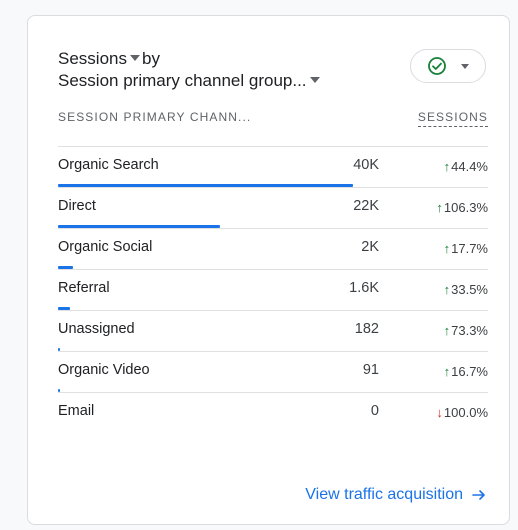 The height and width of the screenshot is (530, 518). Describe the element at coordinates (448, 66) in the screenshot. I see `data-quality-status-button` at that location.